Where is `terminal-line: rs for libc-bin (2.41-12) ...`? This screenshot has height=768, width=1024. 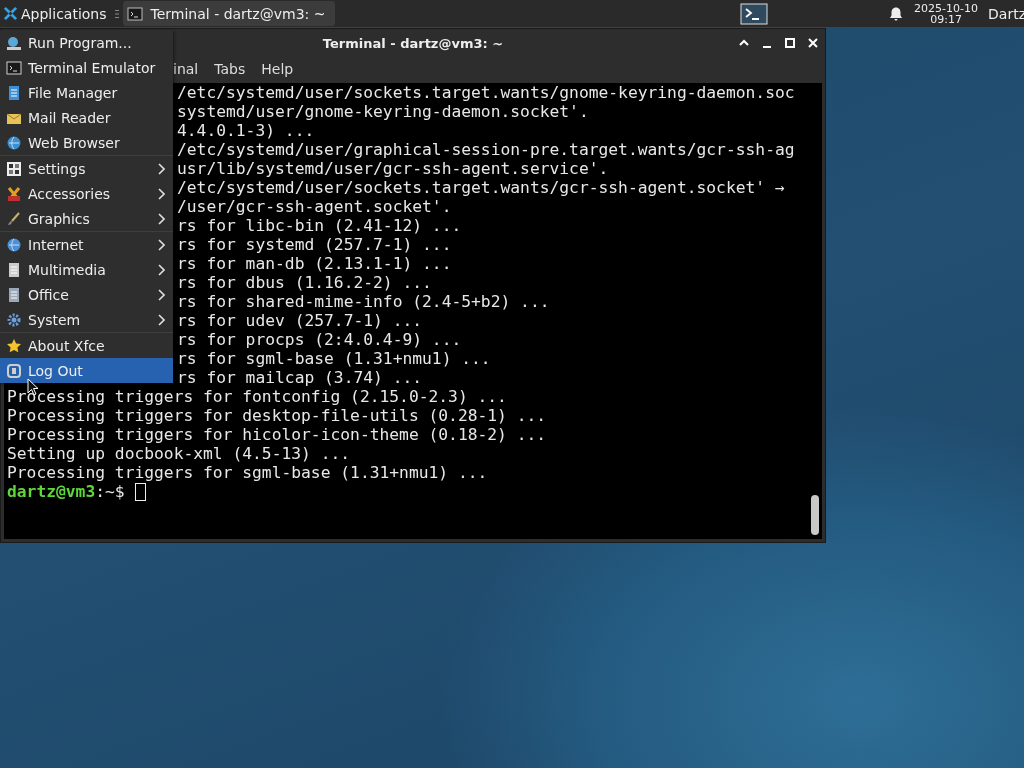
terminal-line: rs for libc-bin (2.41-12) ... is located at coordinates (319, 225).